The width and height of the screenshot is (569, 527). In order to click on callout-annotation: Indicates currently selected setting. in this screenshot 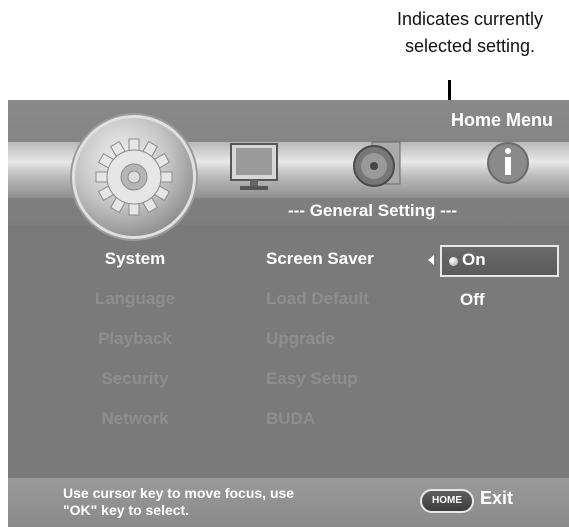, I will do `click(470, 33)`.